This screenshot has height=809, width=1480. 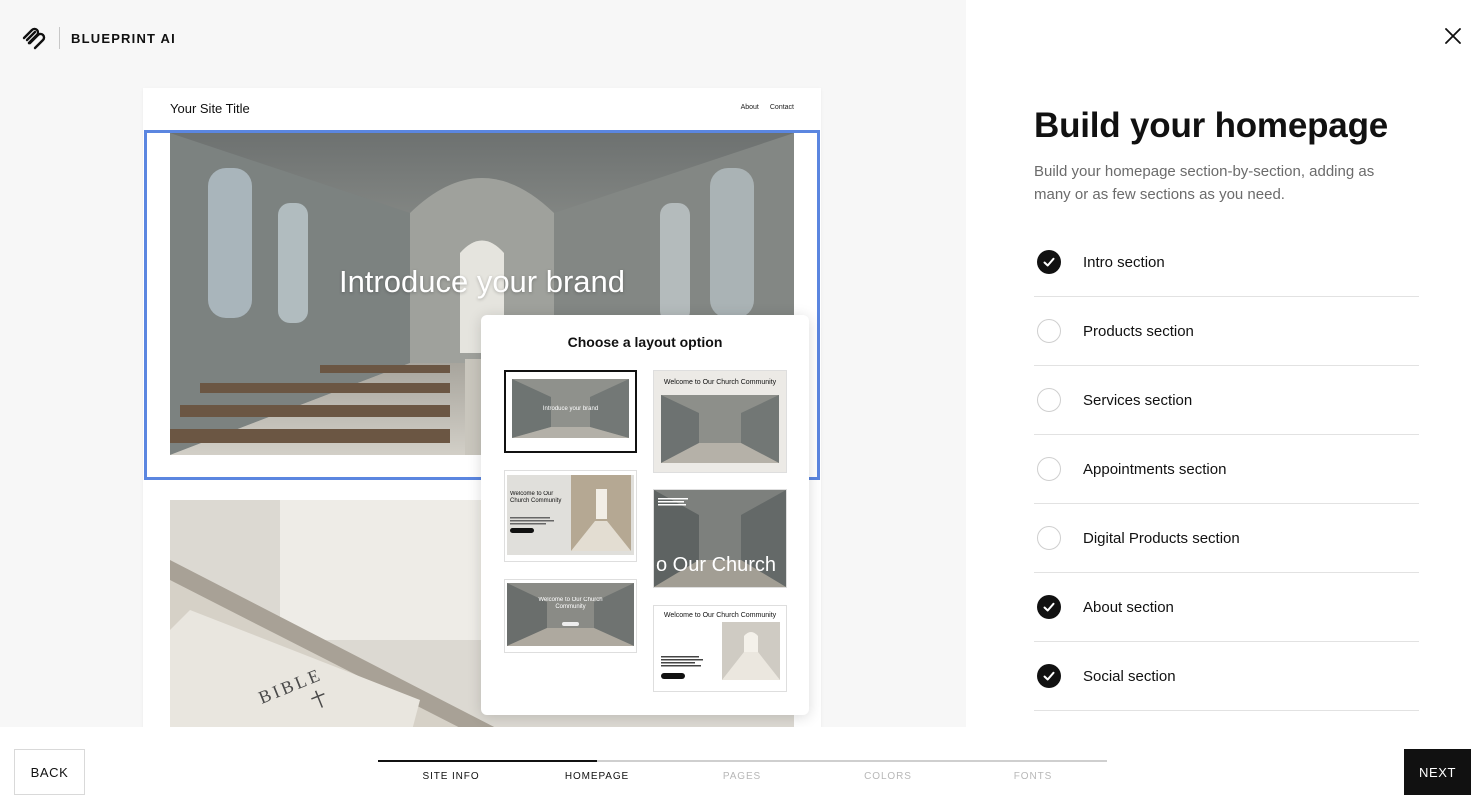 What do you see at coordinates (888, 776) in the screenshot?
I see `step-colors: COLORS` at bounding box center [888, 776].